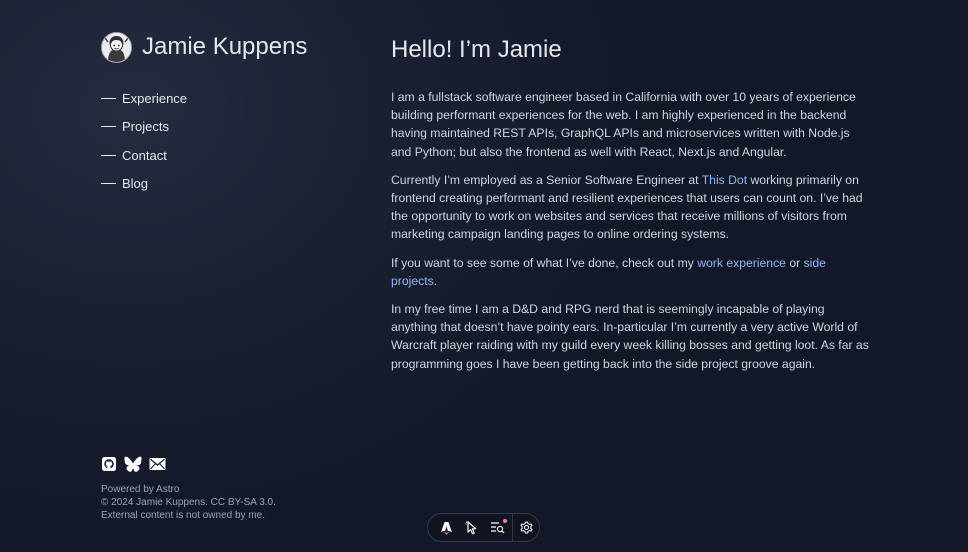 This screenshot has width=968, height=552. What do you see at coordinates (724, 180) in the screenshot?
I see `this-dot-link: This Dot` at bounding box center [724, 180].